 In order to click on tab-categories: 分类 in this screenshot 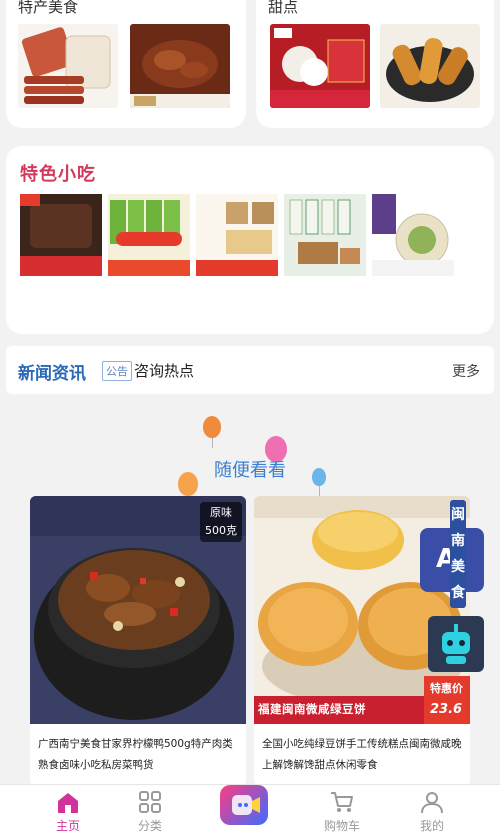, I will do `click(150, 813)`.